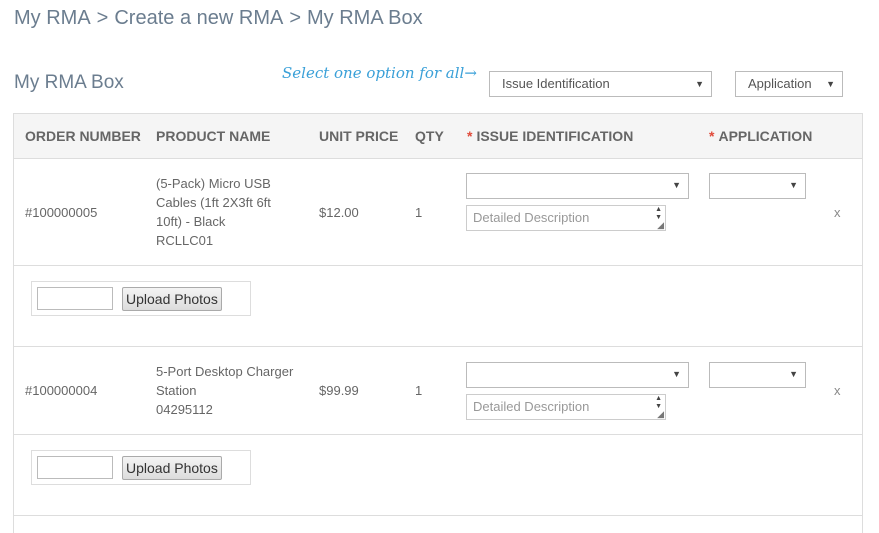 The image size is (879, 533). I want to click on product-name: 5-Port Desktop Charger Station 04295112, so click(231, 390).